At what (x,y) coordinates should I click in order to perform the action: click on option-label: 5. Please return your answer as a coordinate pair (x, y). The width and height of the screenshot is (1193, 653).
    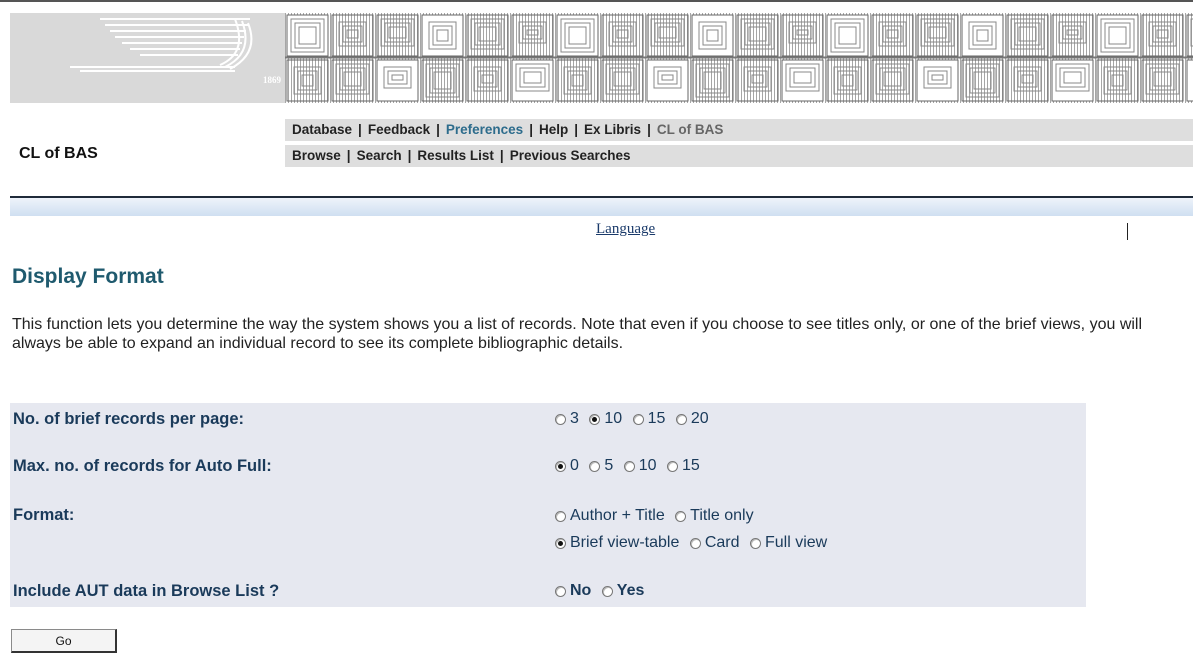
    Looking at the image, I should click on (609, 465).